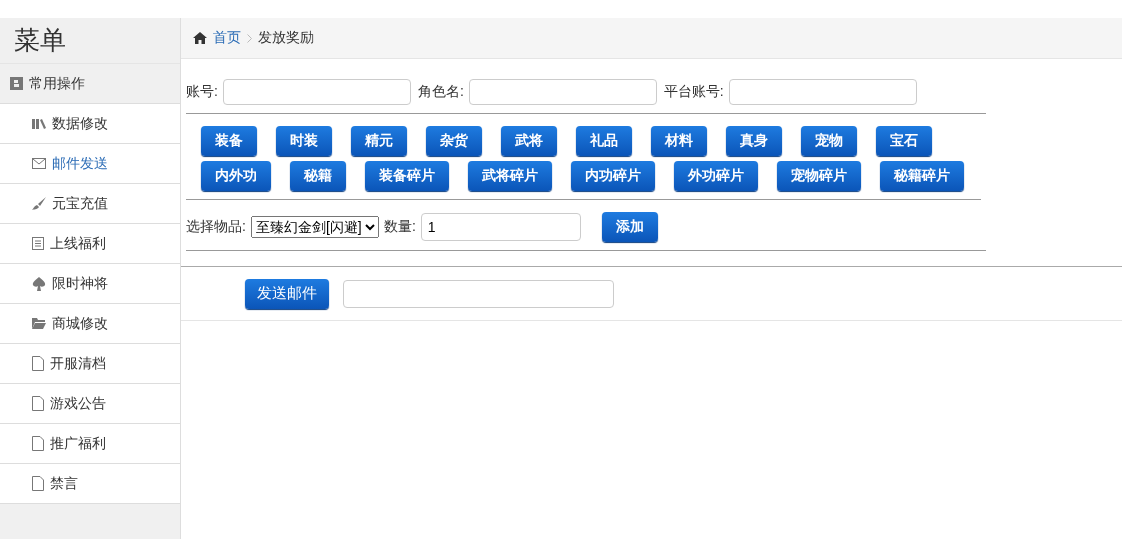 This screenshot has width=1122, height=539. What do you see at coordinates (407, 176) in the screenshot?
I see `category-button: 装备碎片` at bounding box center [407, 176].